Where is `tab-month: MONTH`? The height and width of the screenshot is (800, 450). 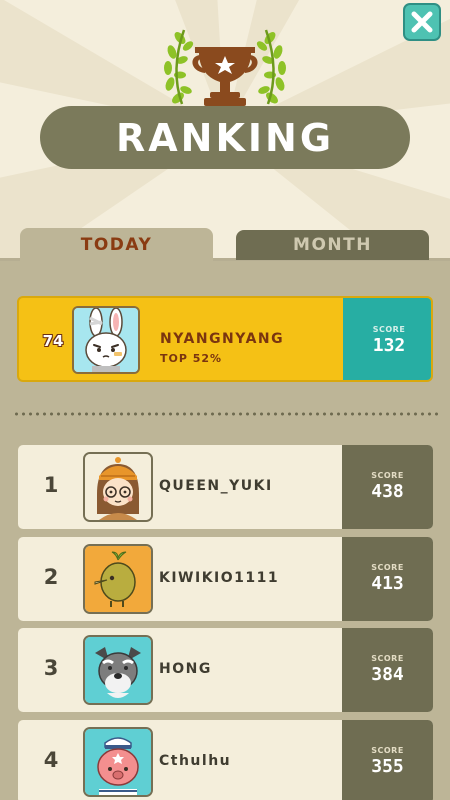 tab-month: MONTH is located at coordinates (332, 245).